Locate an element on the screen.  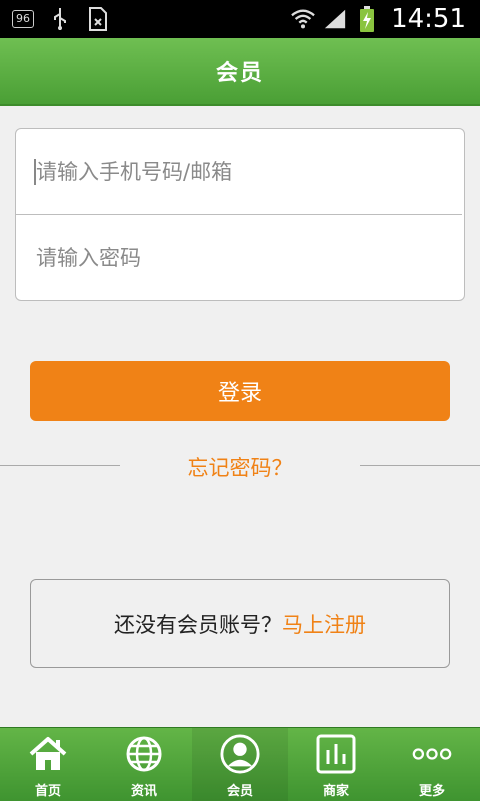
forgot-password-link: 忘记密码？ is located at coordinates (240, 467).